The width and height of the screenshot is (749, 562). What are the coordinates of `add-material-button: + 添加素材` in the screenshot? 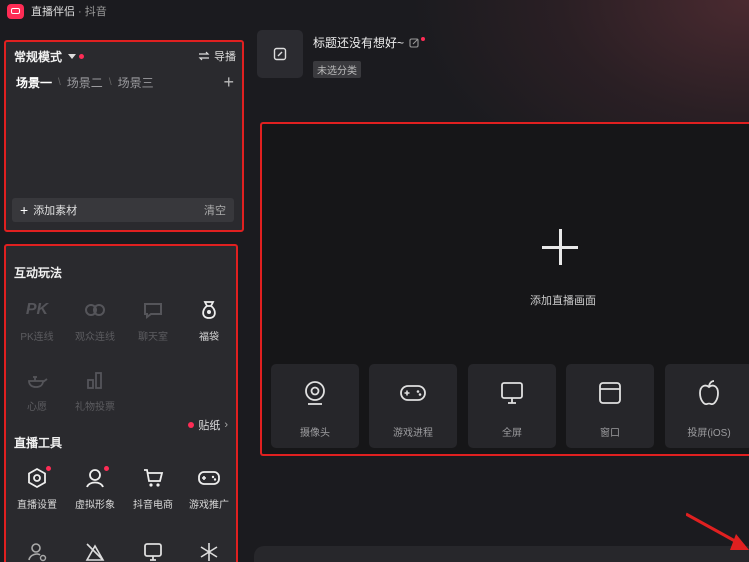 It's located at (48, 210).